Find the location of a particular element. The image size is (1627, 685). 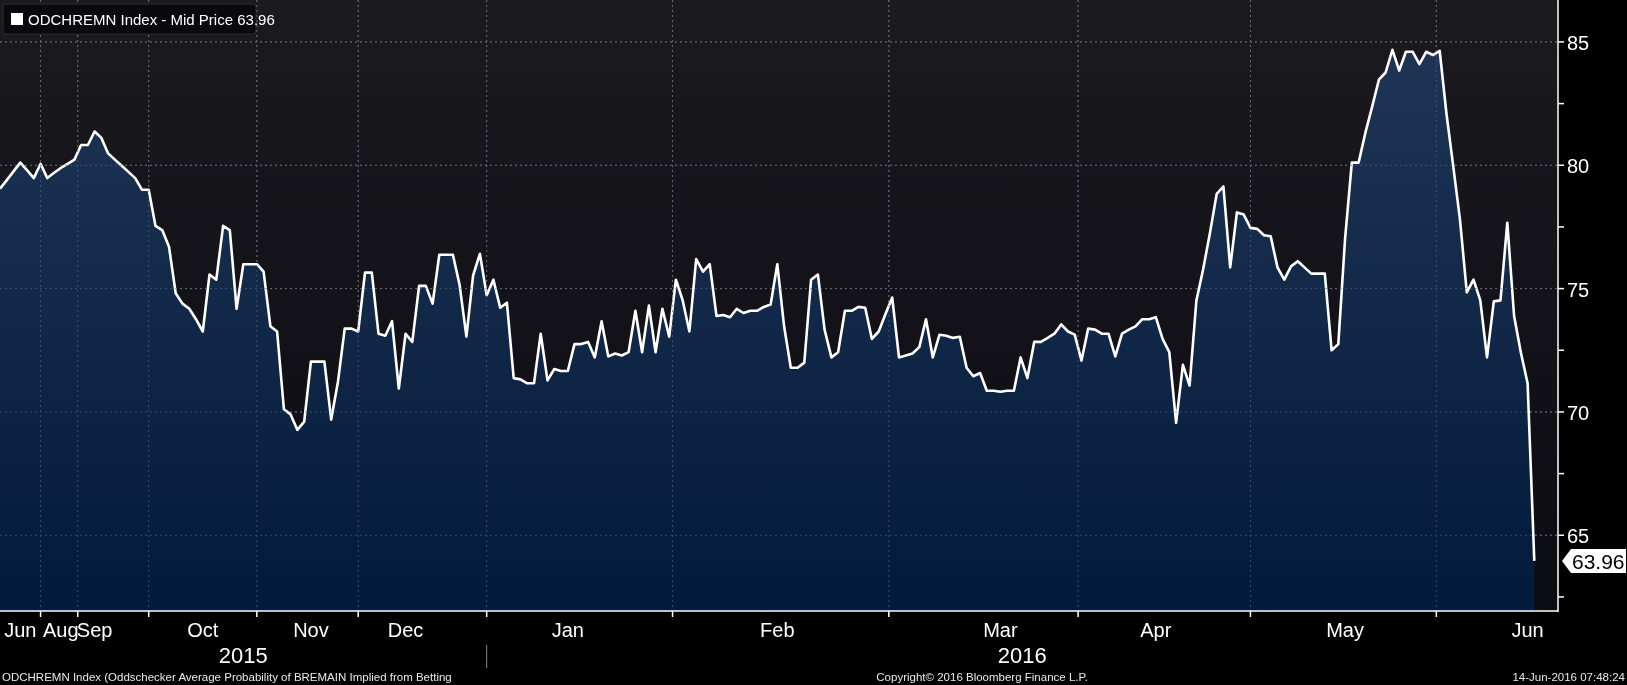

last-value-tag: 63.96 is located at coordinates (1594, 560).